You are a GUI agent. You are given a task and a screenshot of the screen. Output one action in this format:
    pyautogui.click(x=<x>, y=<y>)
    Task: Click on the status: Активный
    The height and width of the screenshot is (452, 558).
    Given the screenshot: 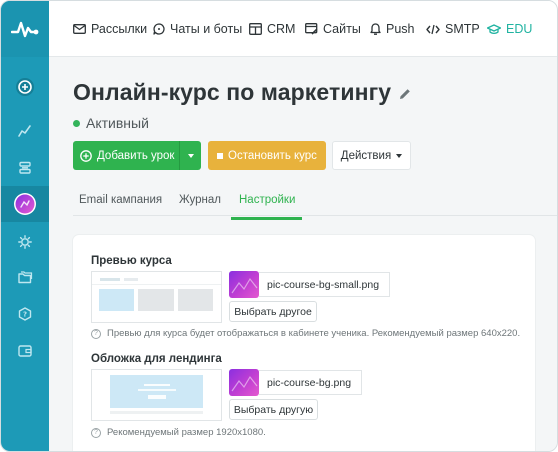 What is the action you would take?
    pyautogui.click(x=111, y=123)
    